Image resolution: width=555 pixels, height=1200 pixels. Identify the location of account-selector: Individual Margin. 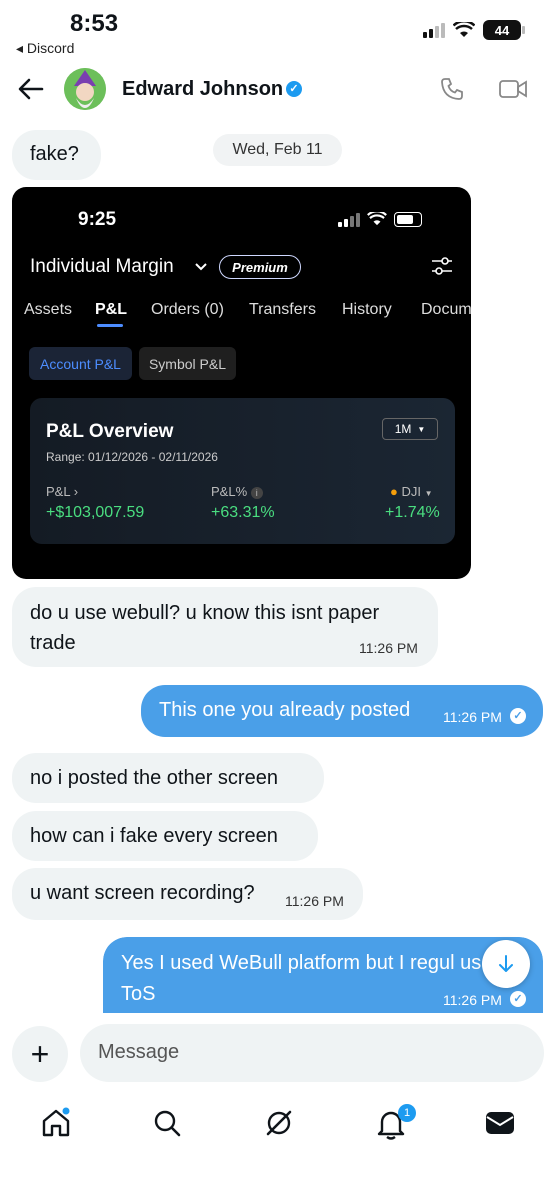
(102, 266).